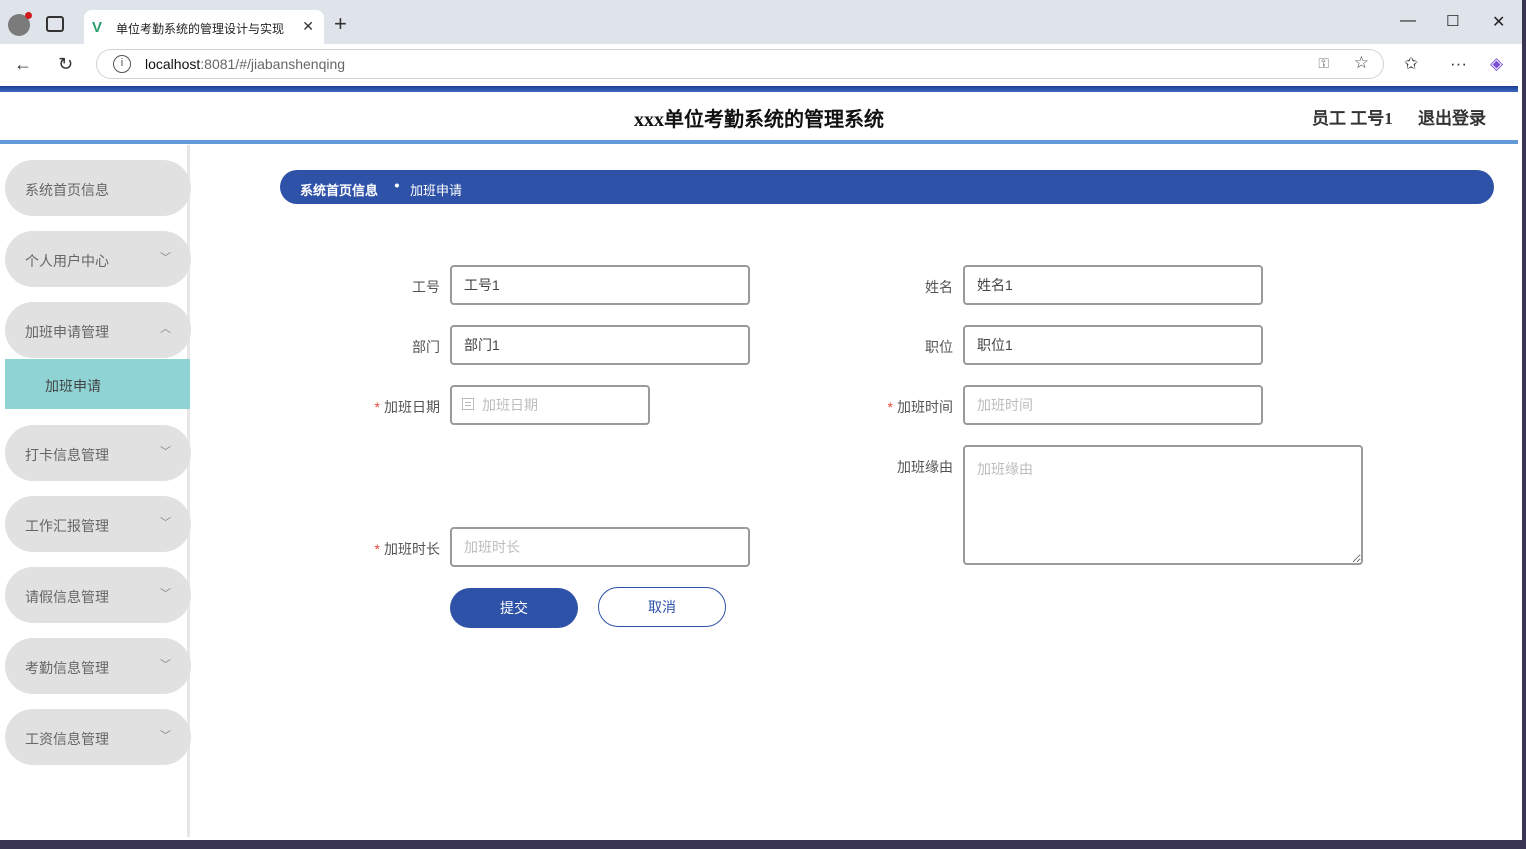 The height and width of the screenshot is (849, 1526). Describe the element at coordinates (662, 607) in the screenshot. I see `cancel-button: 取消` at that location.